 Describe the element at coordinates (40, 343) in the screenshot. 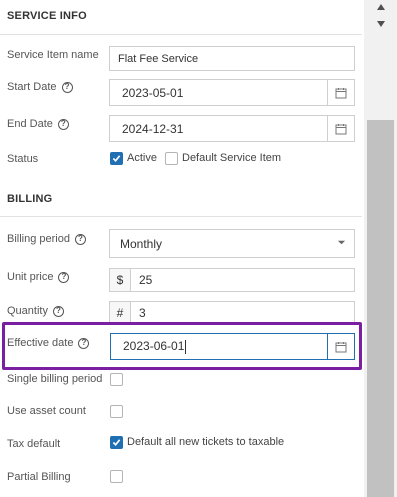

I see `effective-date-label-text: Effective date` at that location.